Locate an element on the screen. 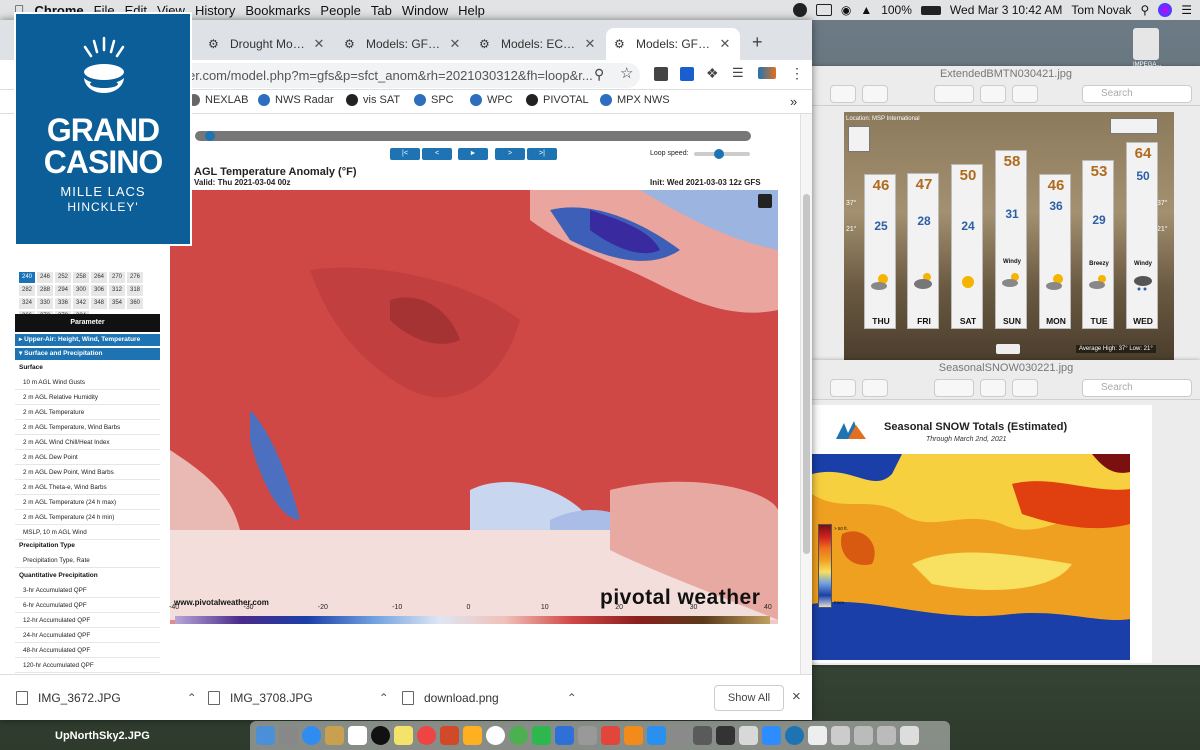  scrollbar-thumb is located at coordinates (806, 374).